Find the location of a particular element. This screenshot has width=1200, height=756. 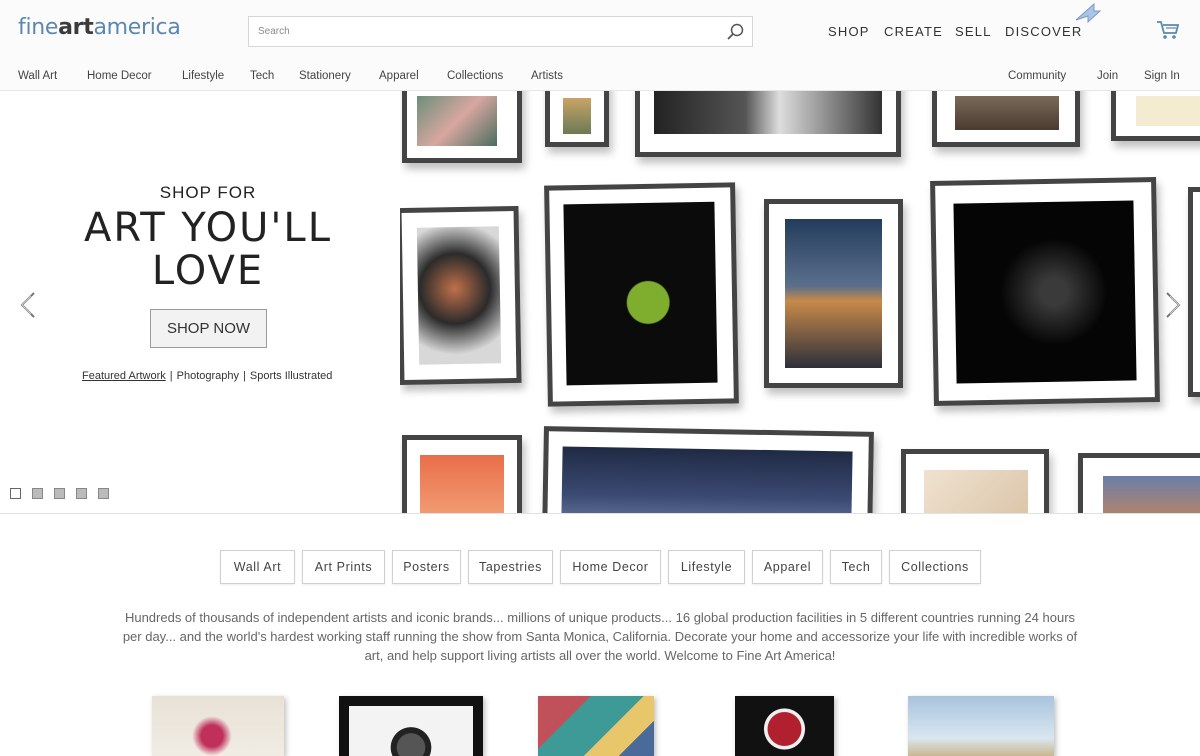

hero-headline-line1: ART YOU'LL is located at coordinates (208, 228).